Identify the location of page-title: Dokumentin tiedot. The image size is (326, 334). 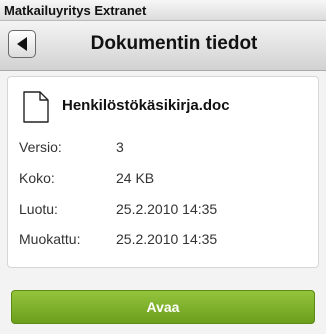
(174, 43).